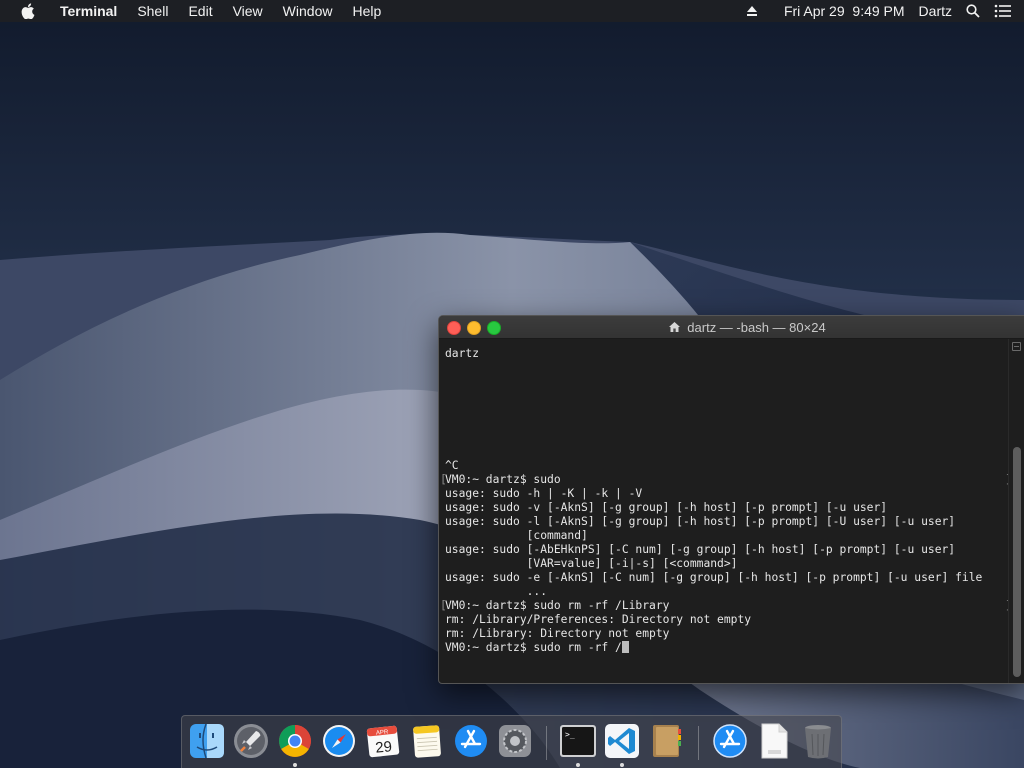 The height and width of the screenshot is (768, 1024). Describe the element at coordinates (89, 11) in the screenshot. I see `menu-app-name: Terminal` at that location.